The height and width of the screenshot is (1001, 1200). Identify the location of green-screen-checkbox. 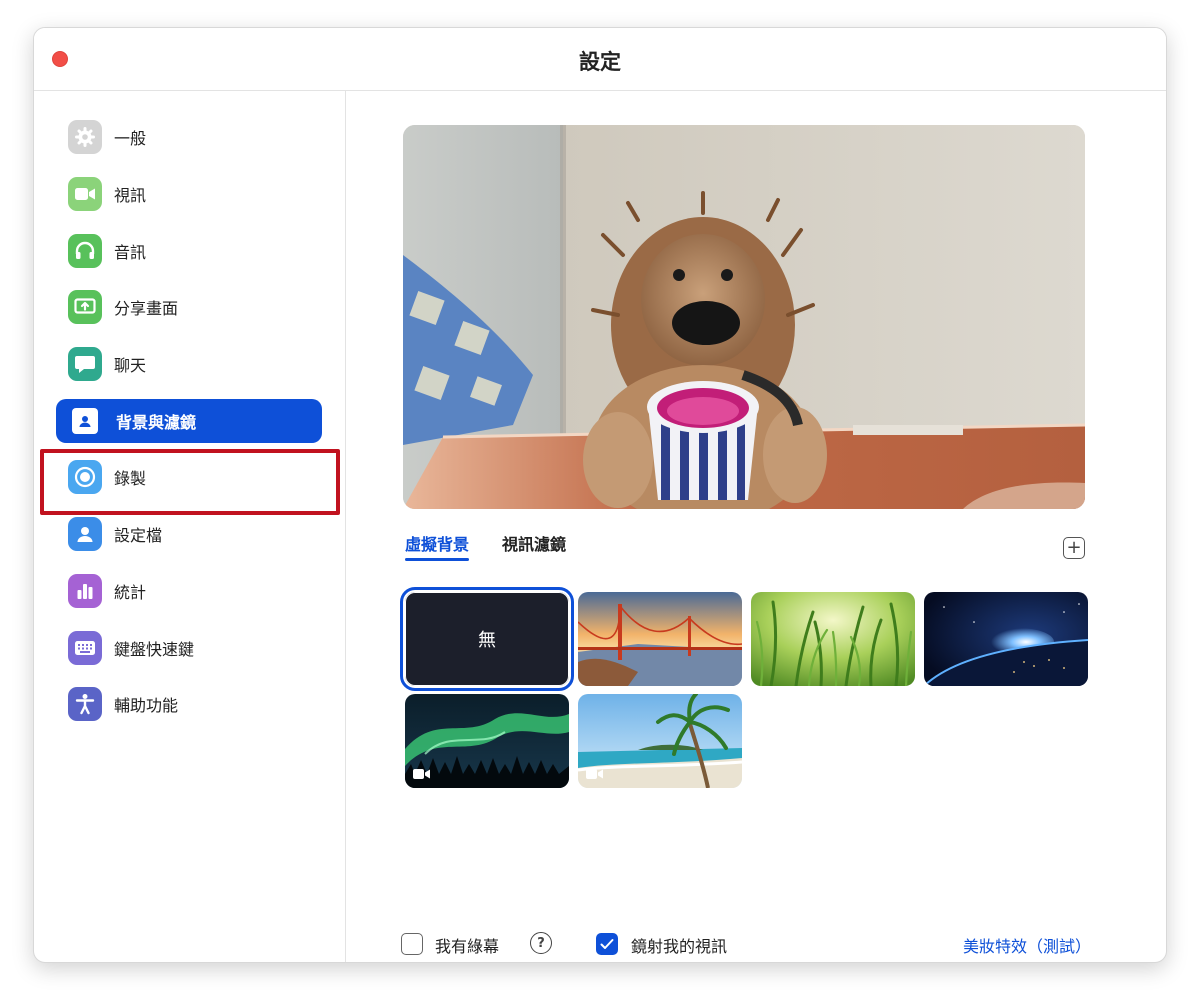
(412, 944).